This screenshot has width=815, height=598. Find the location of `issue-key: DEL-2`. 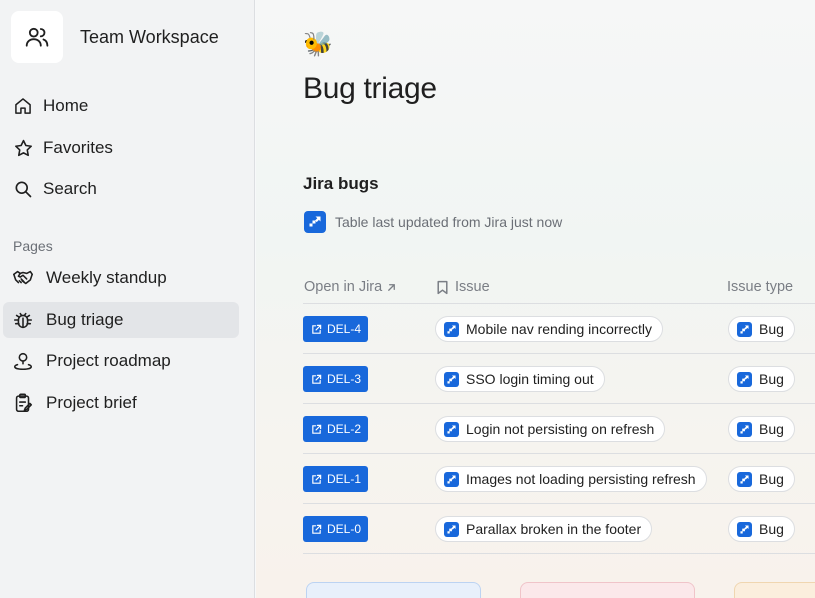

issue-key: DEL-2 is located at coordinates (344, 429).